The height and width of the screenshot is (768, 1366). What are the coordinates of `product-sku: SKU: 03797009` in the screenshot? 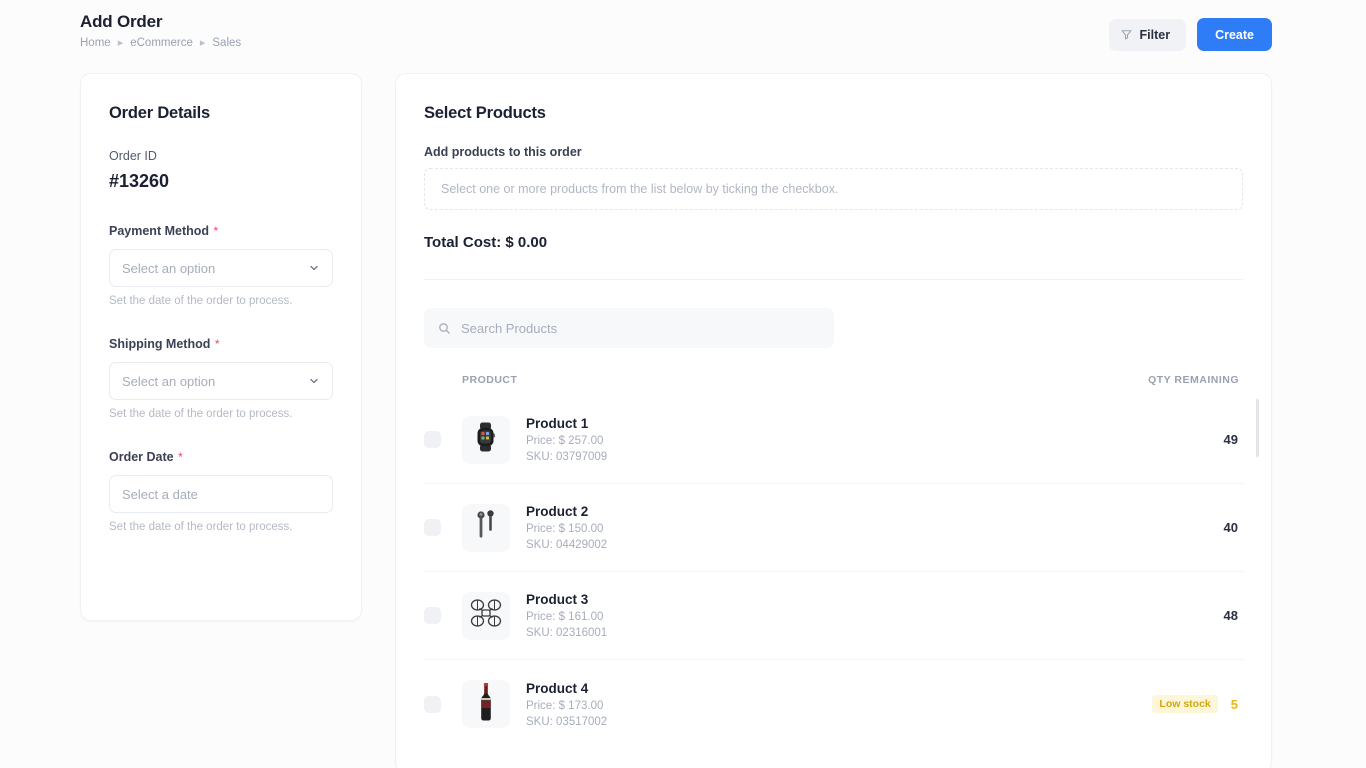 It's located at (567, 457).